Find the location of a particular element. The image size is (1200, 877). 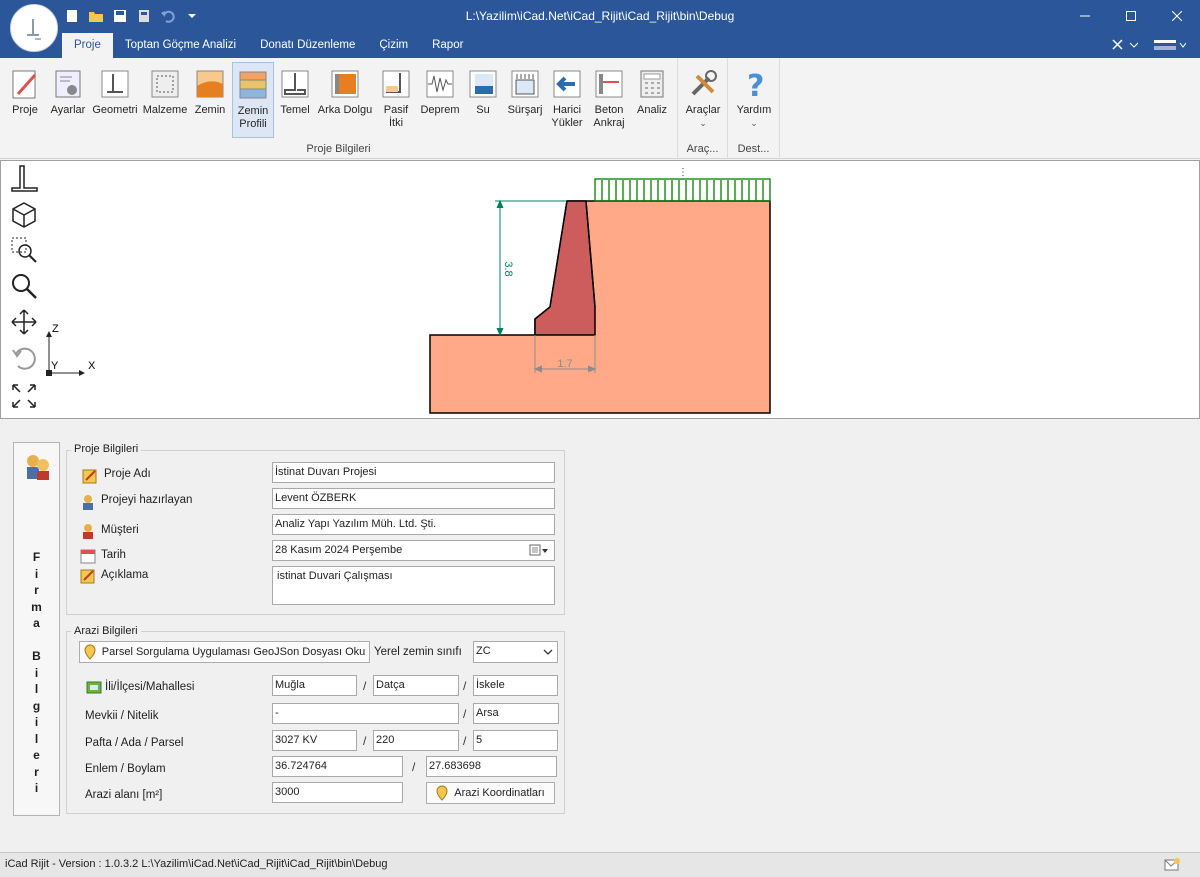

layout-menu-icon is located at coordinates (1169, 46).